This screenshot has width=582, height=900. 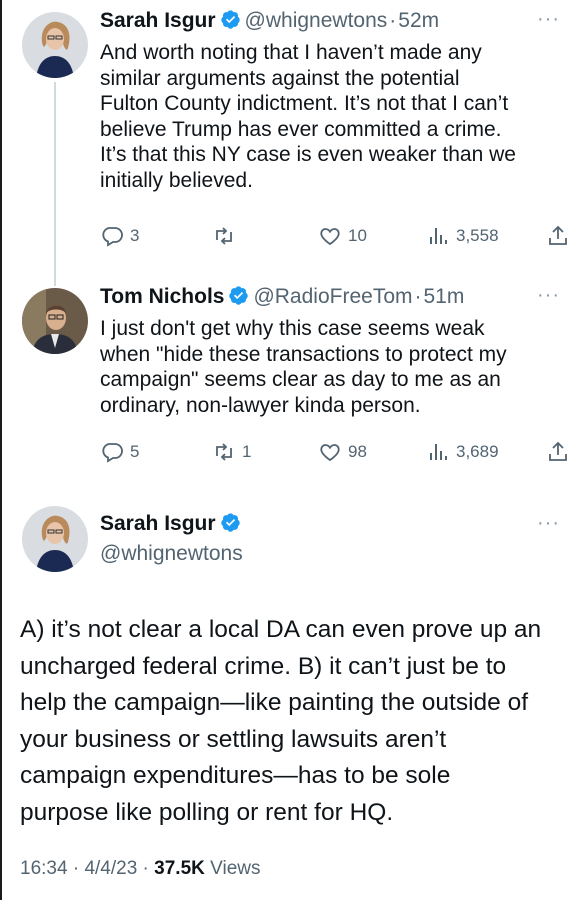 What do you see at coordinates (158, 523) in the screenshot?
I see `author-name: Sarah Isgur` at bounding box center [158, 523].